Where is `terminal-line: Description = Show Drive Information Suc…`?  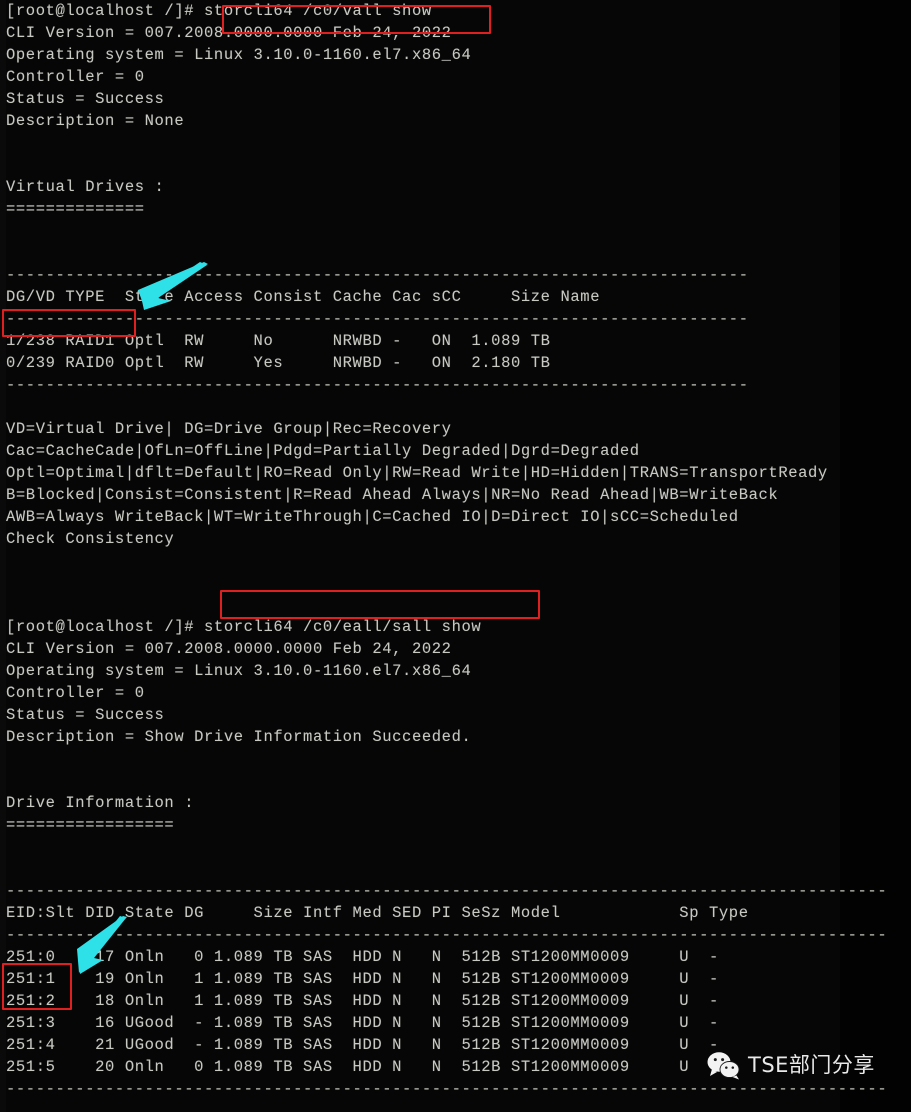 terminal-line: Description = Show Drive Information Suc… is located at coordinates (239, 737).